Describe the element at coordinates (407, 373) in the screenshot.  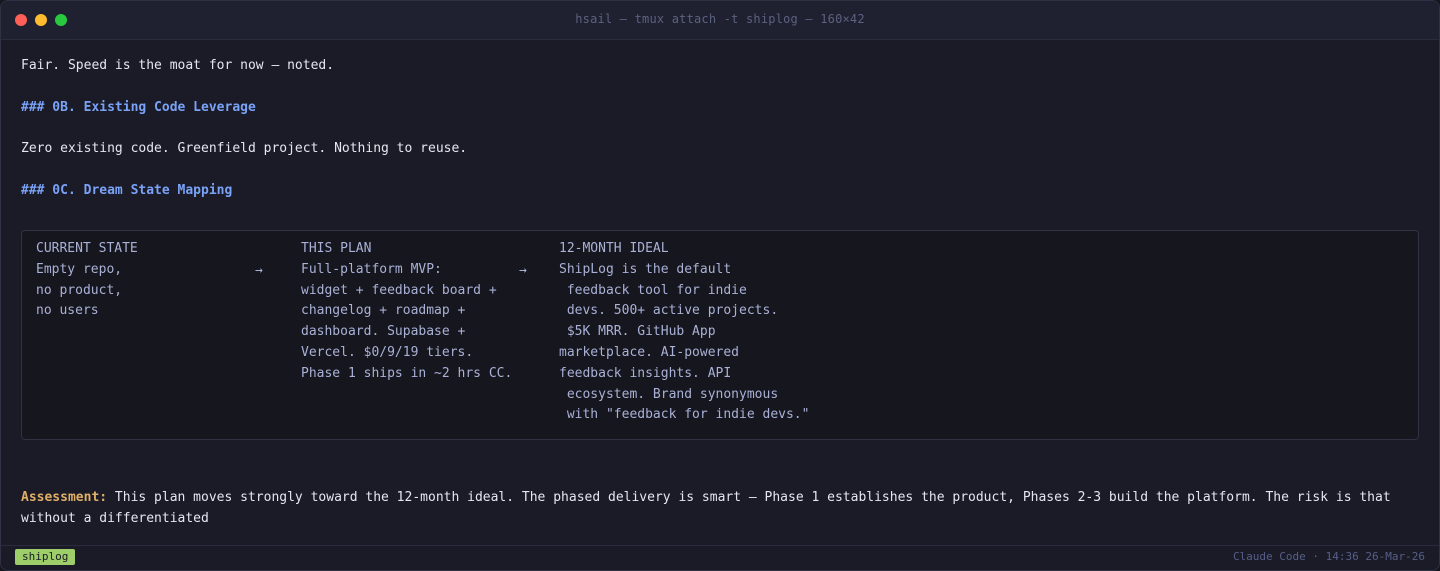
I see `column-line: Phase 1 ships in ~2 hrs CC.` at that location.